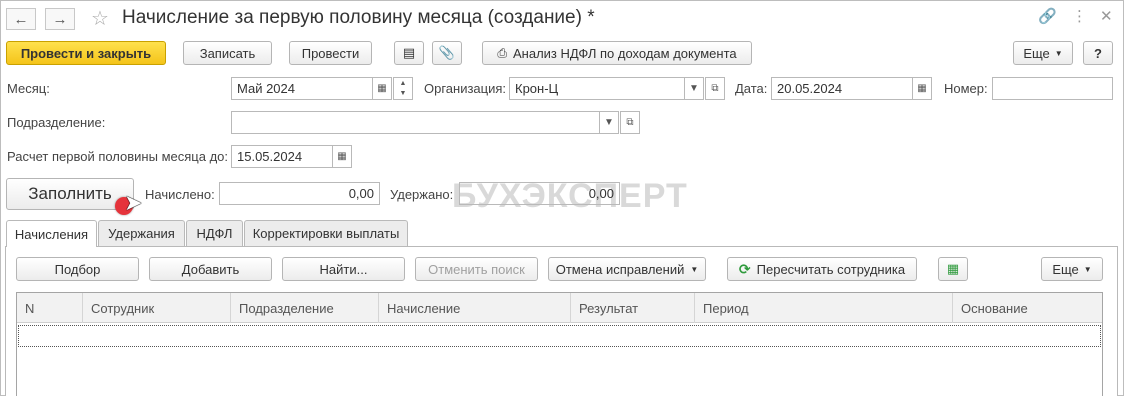 The width and height of the screenshot is (1124, 396). What do you see at coordinates (966, 88) in the screenshot?
I see `number-label: Номер:` at bounding box center [966, 88].